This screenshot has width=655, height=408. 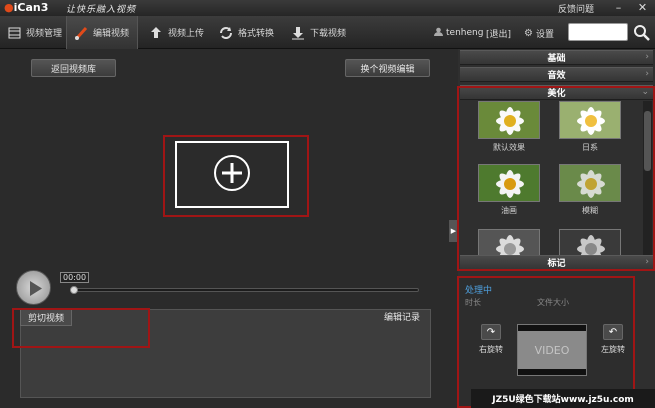 I want to click on tab-video-manage: 视频管理, so click(x=33, y=32).